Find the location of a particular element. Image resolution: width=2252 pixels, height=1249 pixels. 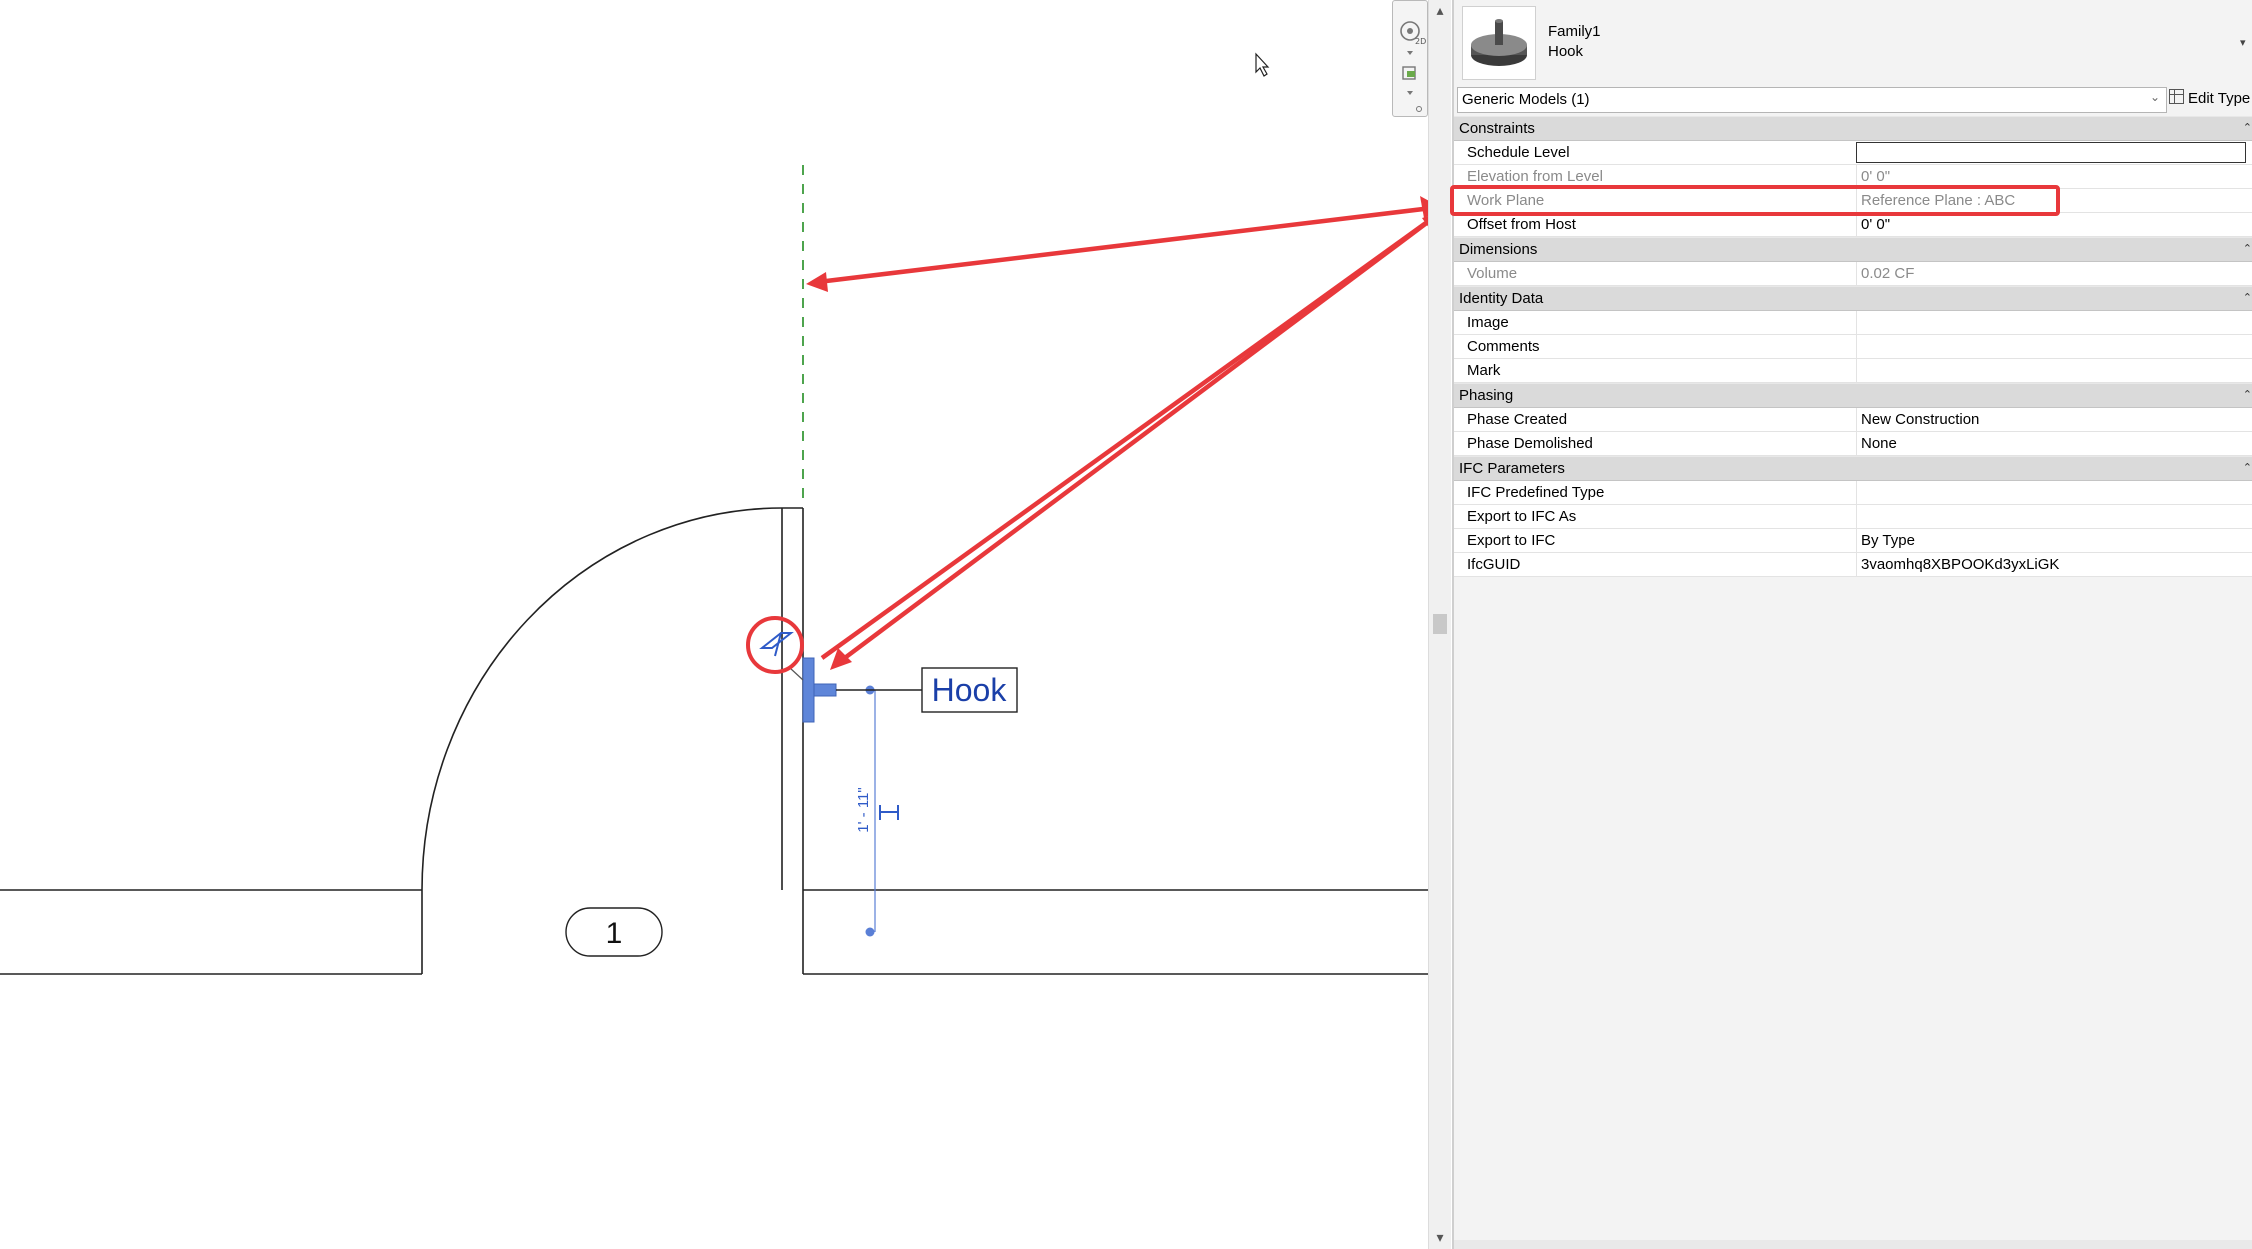

property-name: Elevation from Level is located at coordinates (1535, 176).